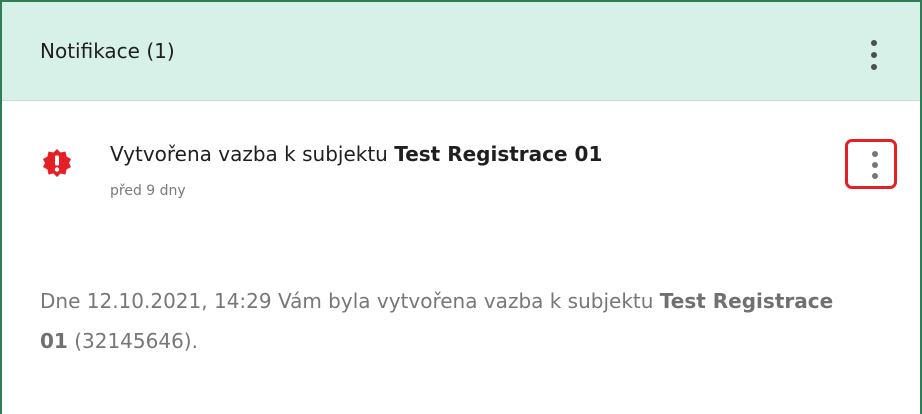  I want to click on notification-time: před 9 dny, so click(148, 191).